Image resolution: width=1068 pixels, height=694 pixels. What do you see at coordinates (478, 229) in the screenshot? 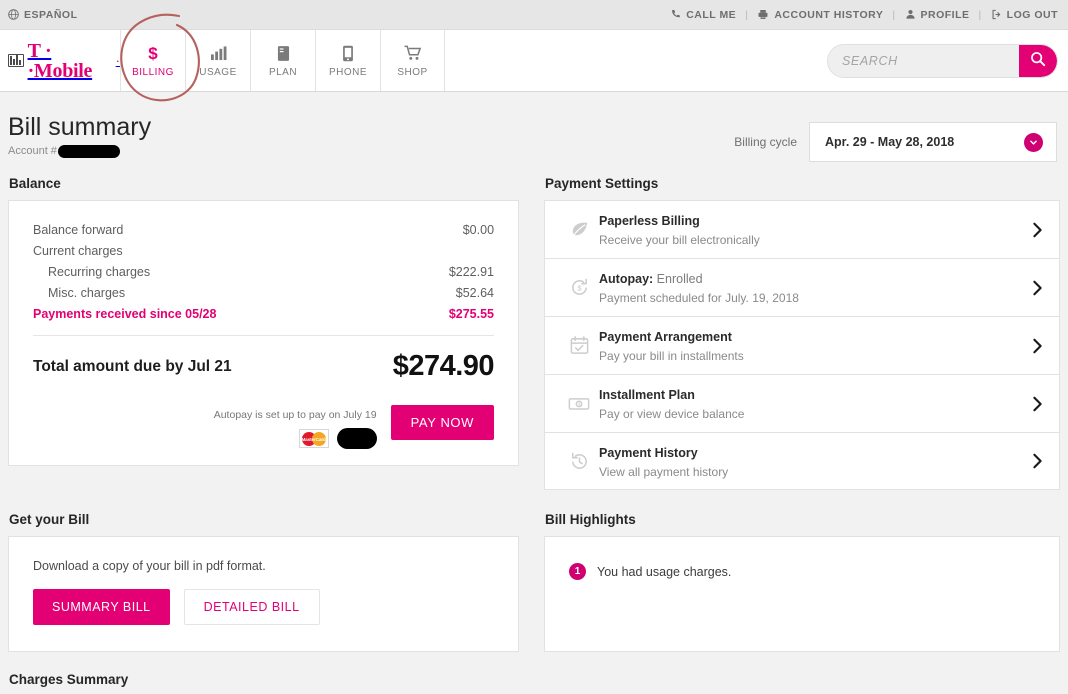
I see `balance-row-amount: $0.00` at bounding box center [478, 229].